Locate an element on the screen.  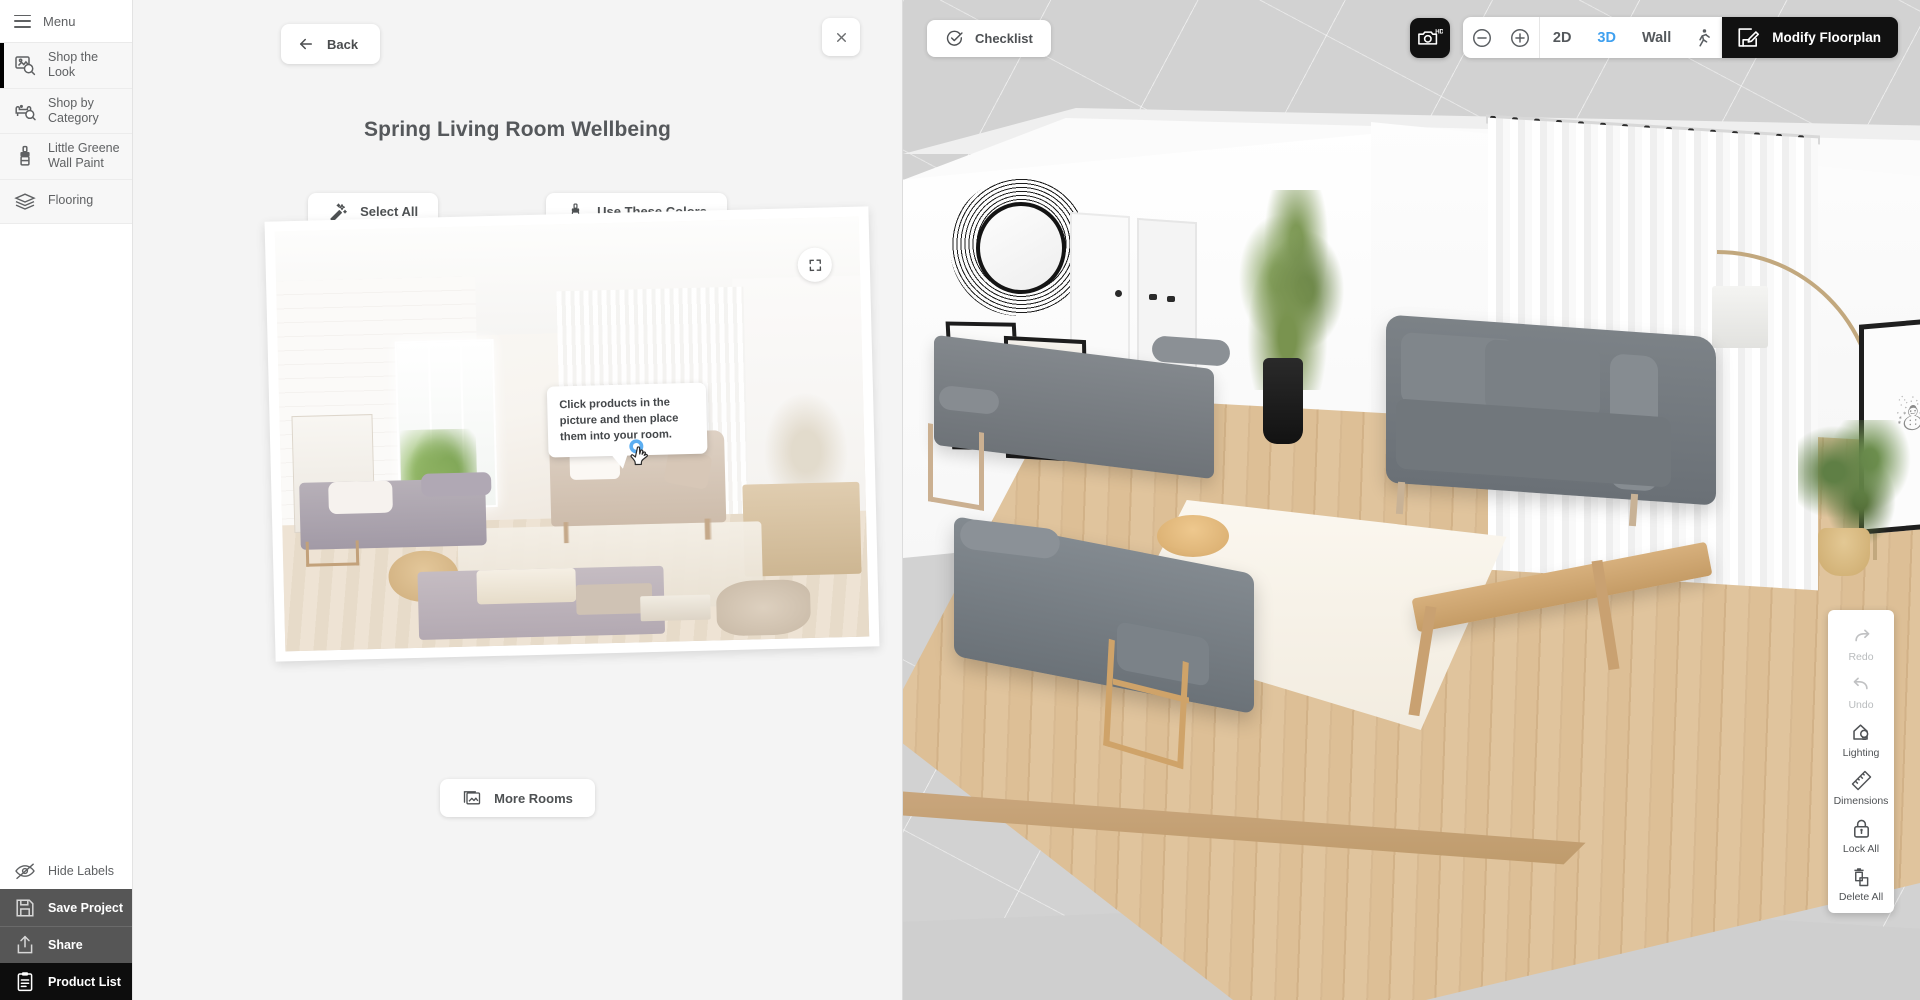
lock-all-button: Lock All is located at coordinates (1861, 835).